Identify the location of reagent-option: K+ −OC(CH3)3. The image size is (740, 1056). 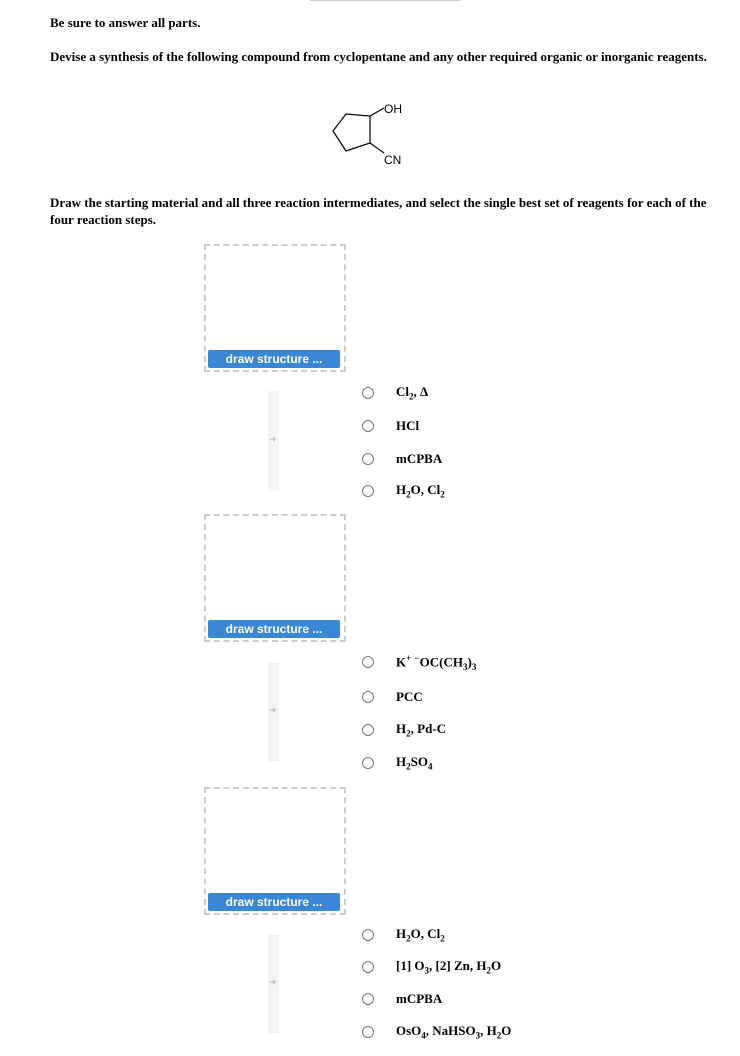
(419, 662).